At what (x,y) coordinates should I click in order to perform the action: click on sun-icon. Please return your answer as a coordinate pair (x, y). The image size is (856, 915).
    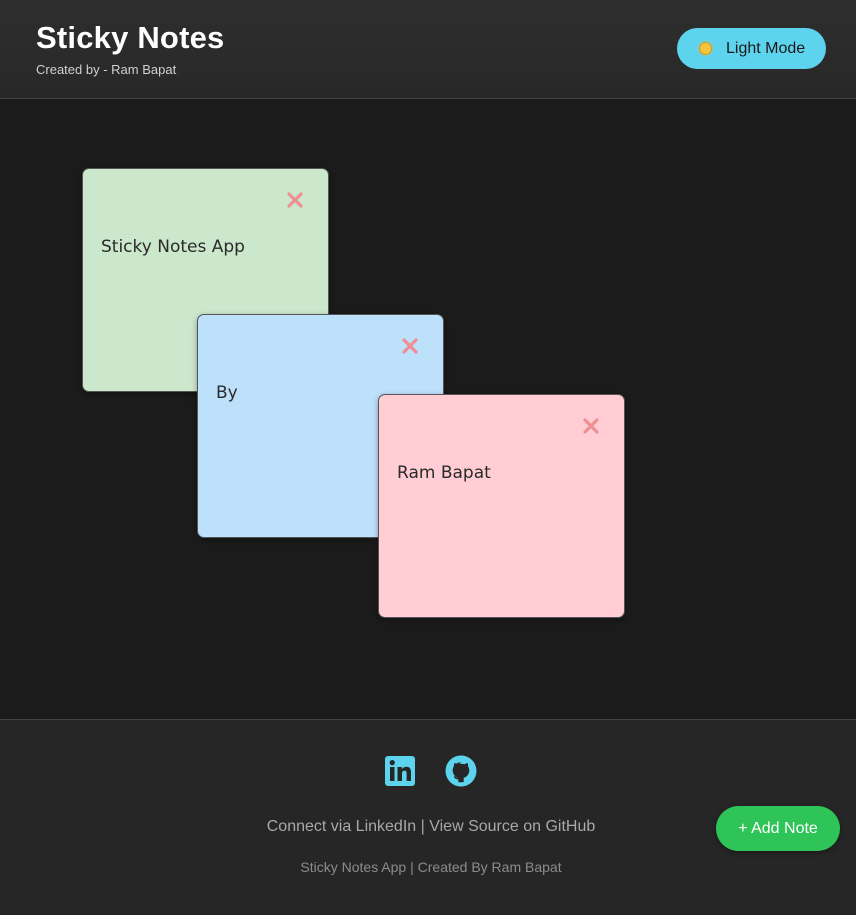
    Looking at the image, I should click on (705, 48).